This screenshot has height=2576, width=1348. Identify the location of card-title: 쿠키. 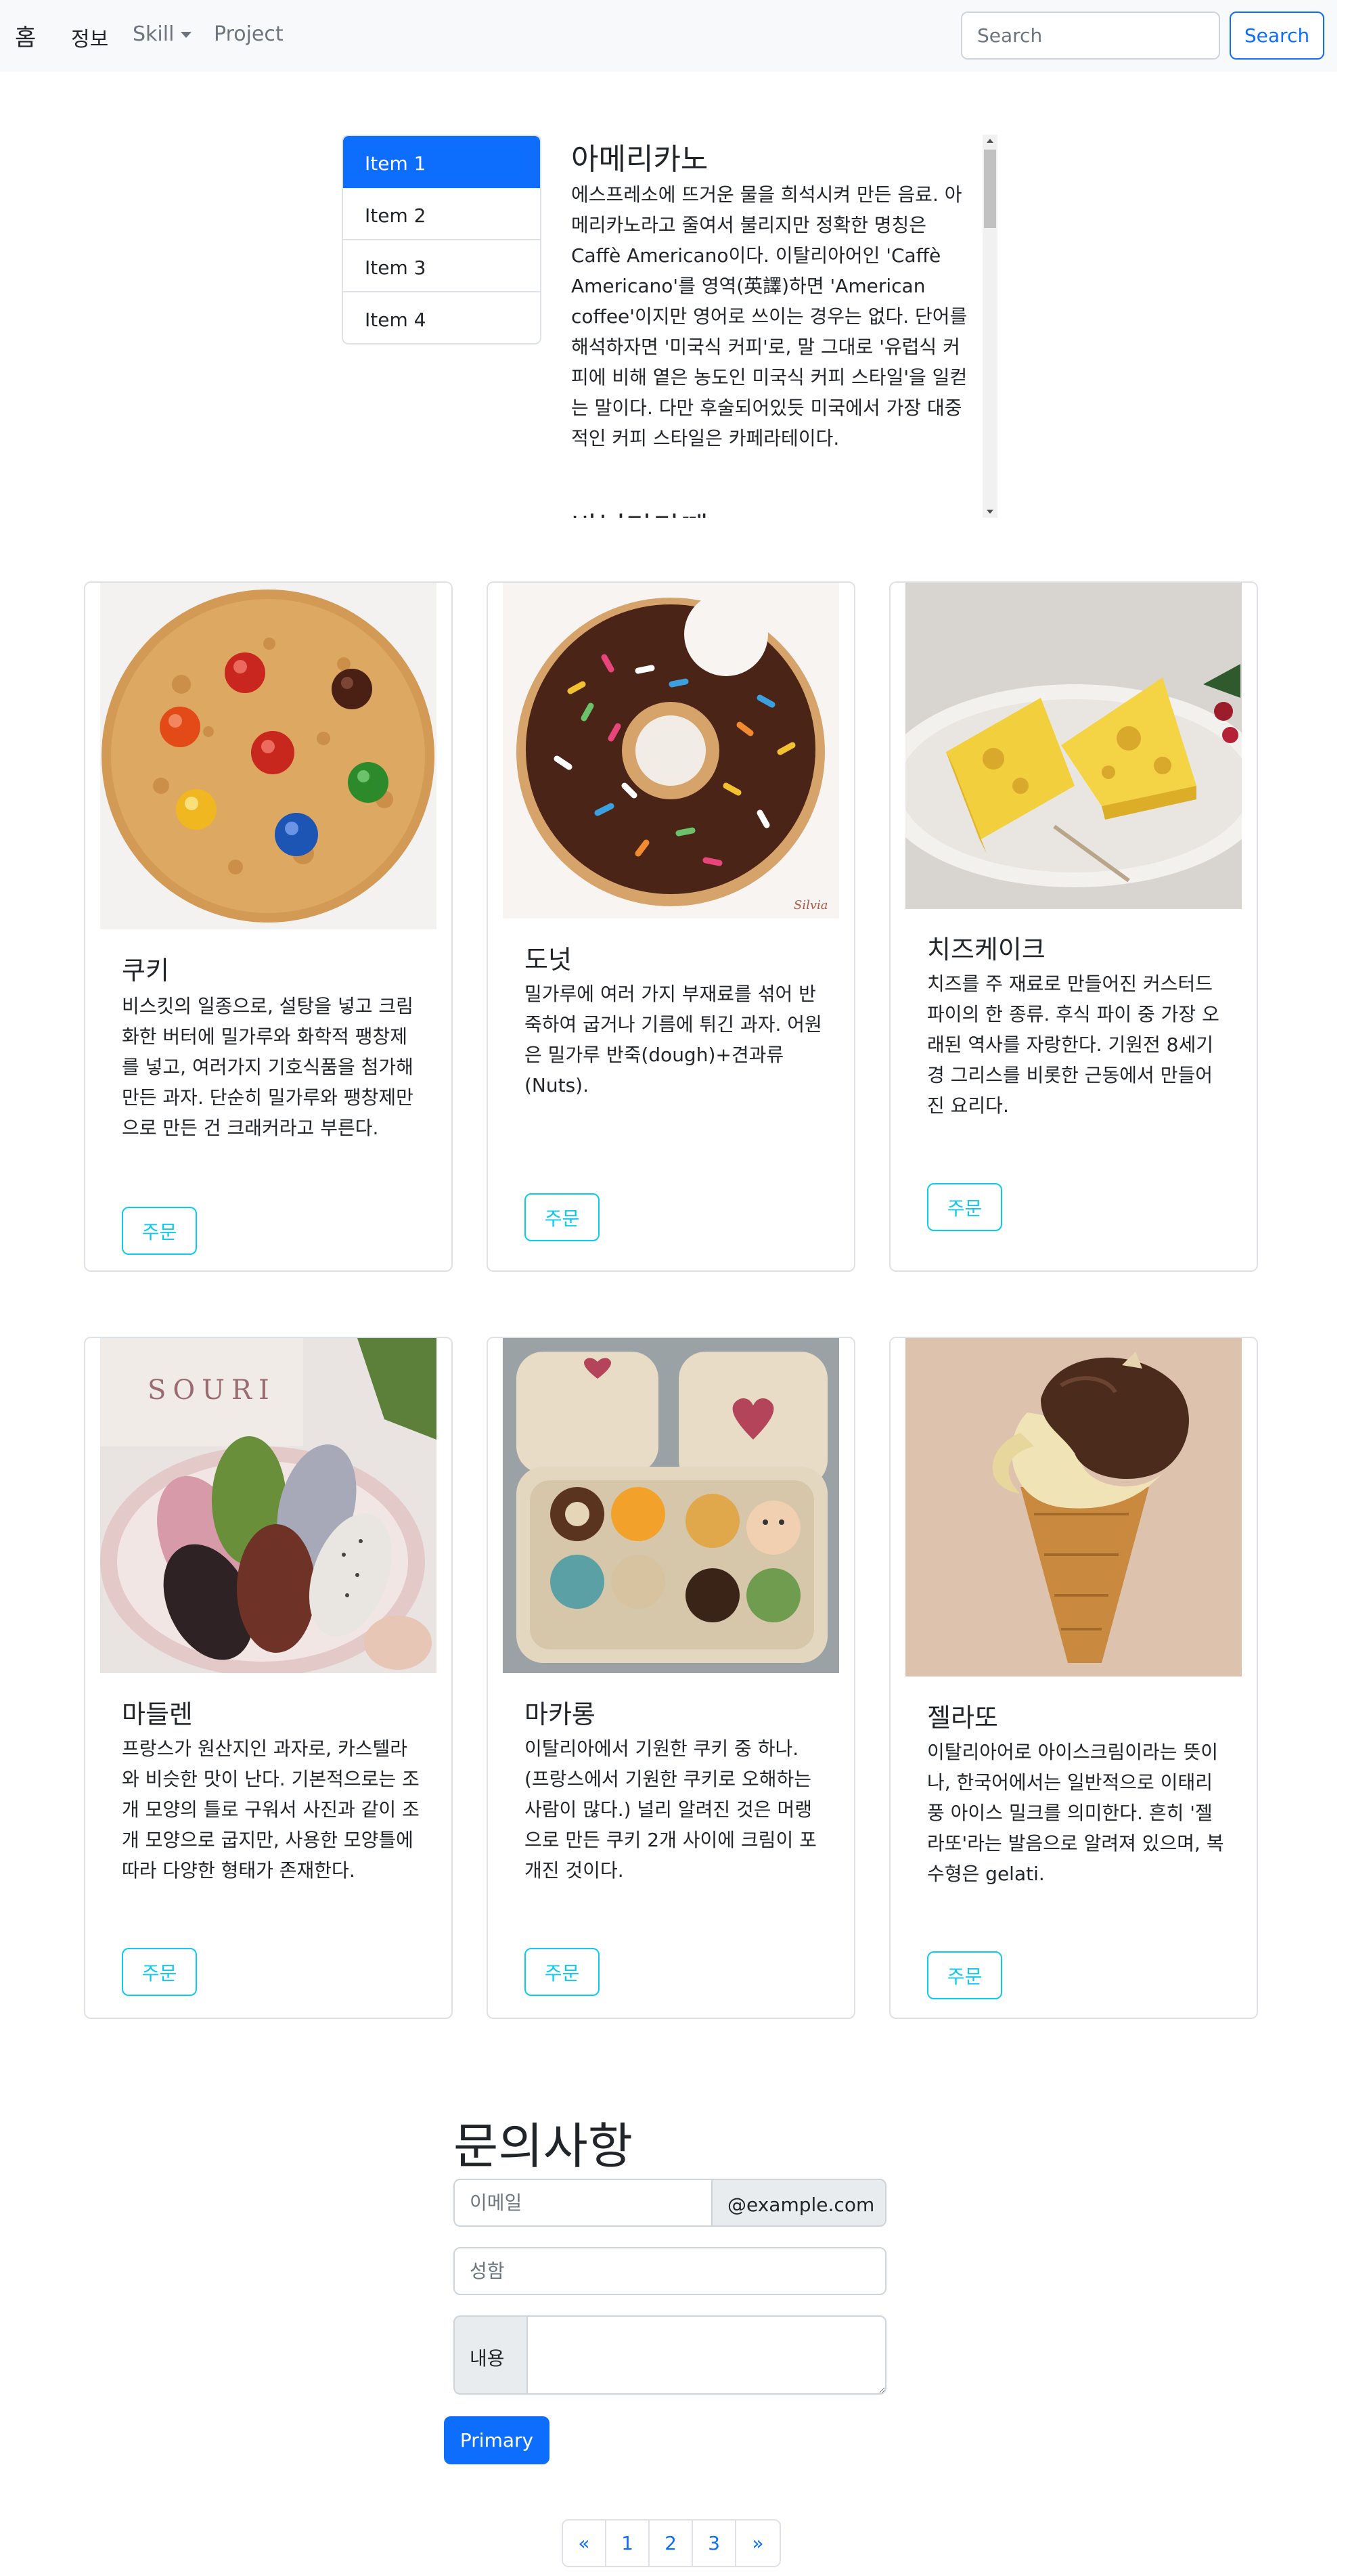
(145, 970).